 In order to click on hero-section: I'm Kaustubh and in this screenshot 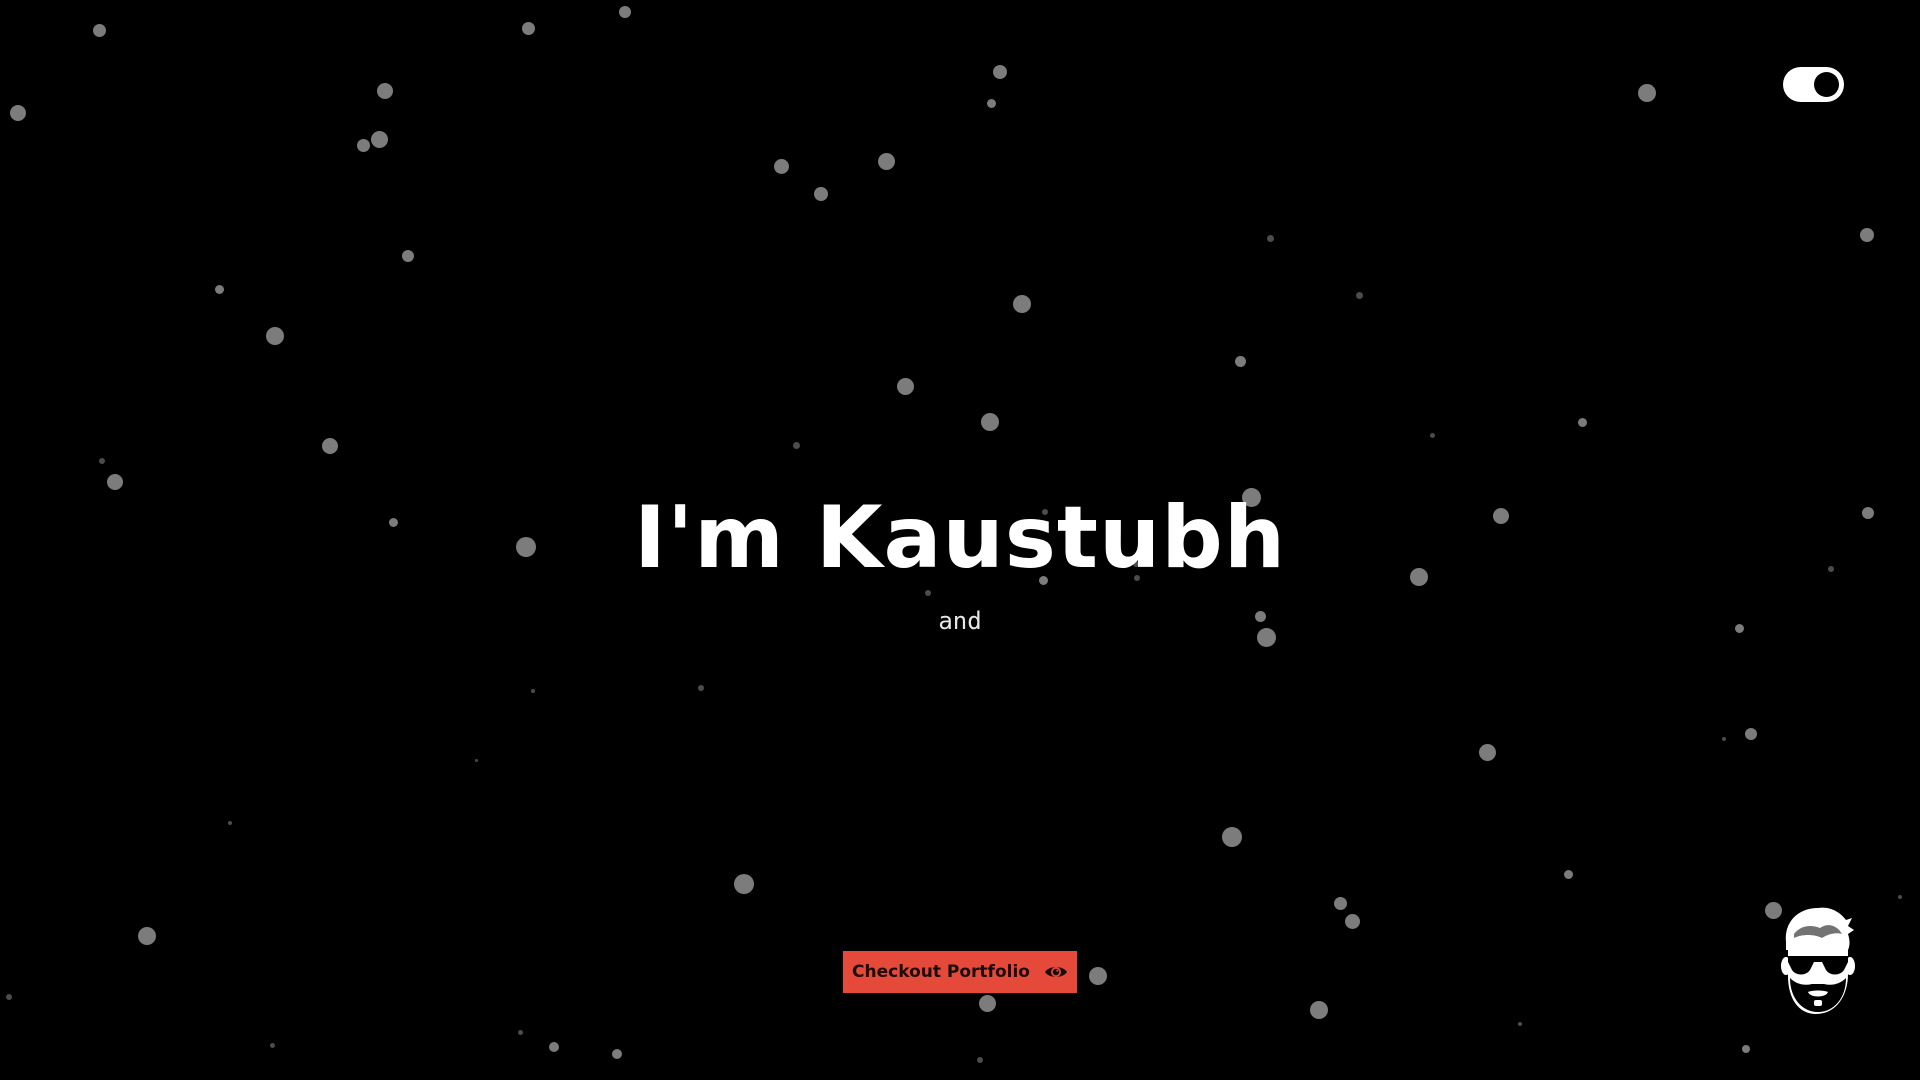, I will do `click(960, 562)`.